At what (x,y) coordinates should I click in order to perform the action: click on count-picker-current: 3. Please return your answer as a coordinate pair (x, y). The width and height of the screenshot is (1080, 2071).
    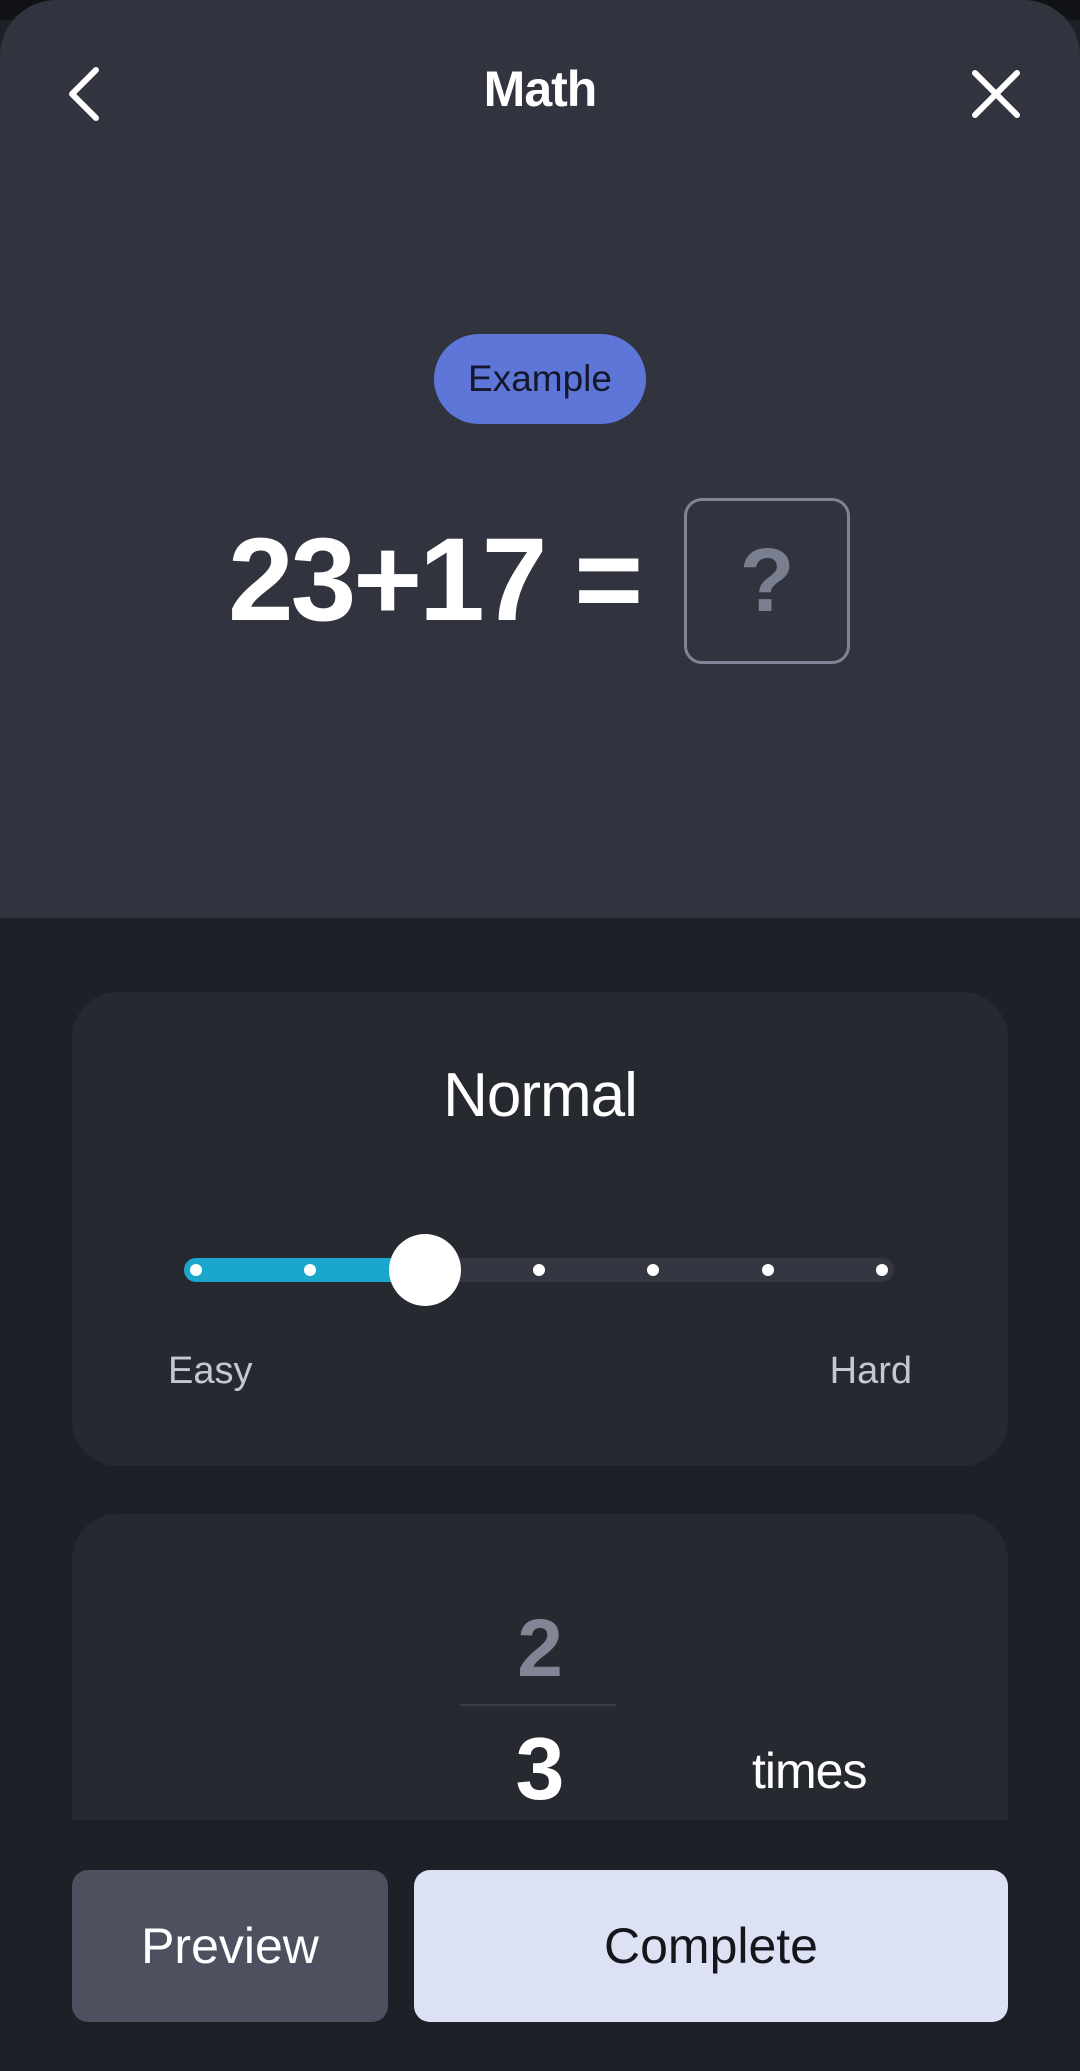
    Looking at the image, I should click on (540, 1769).